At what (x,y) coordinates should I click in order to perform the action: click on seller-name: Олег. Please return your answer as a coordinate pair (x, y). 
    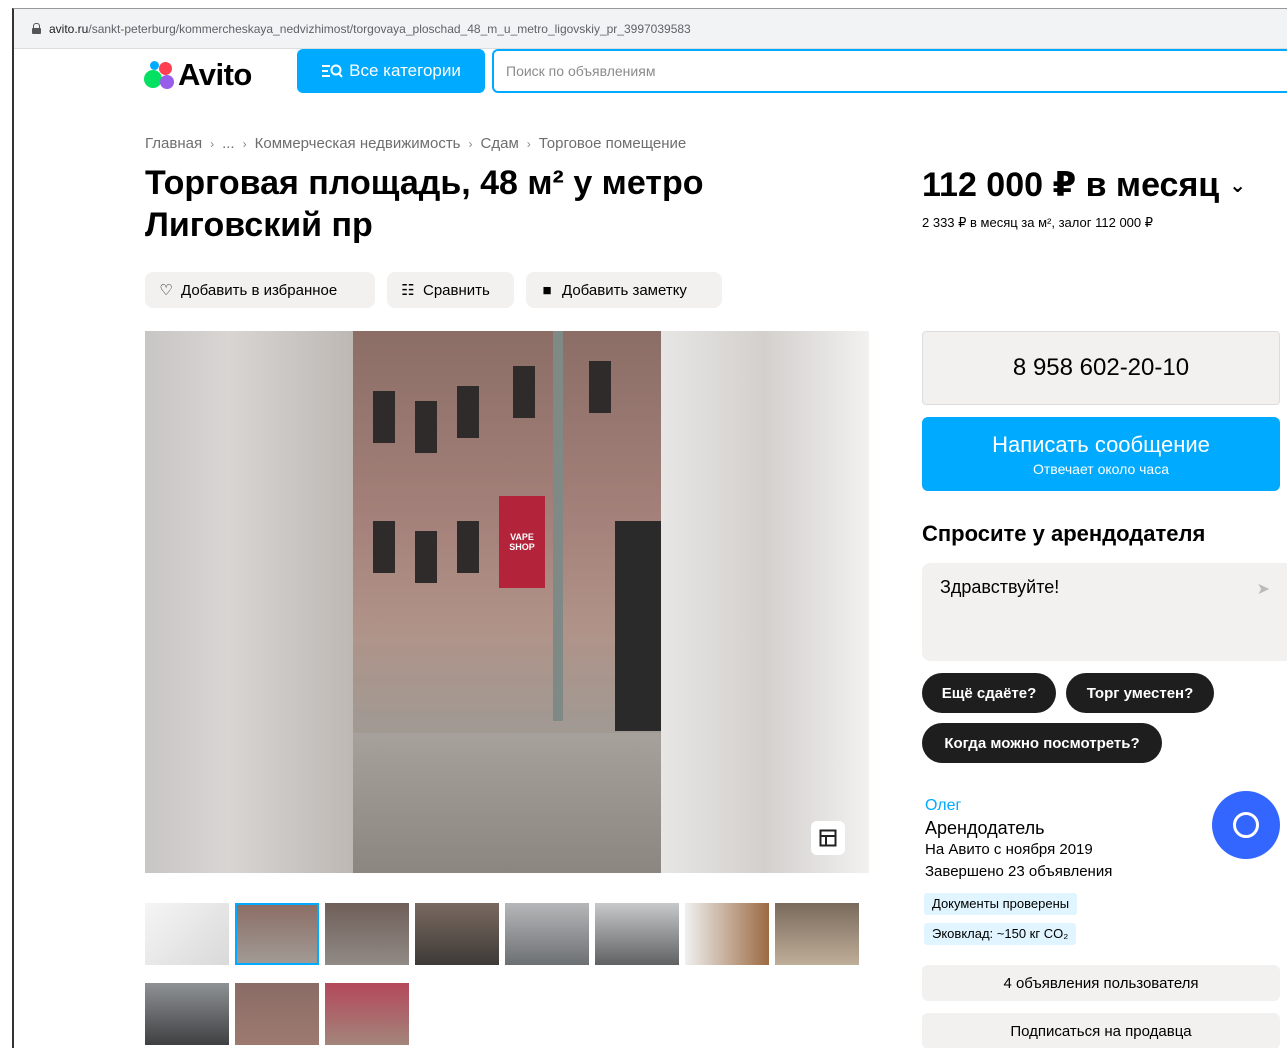
    Looking at the image, I should click on (1018, 806).